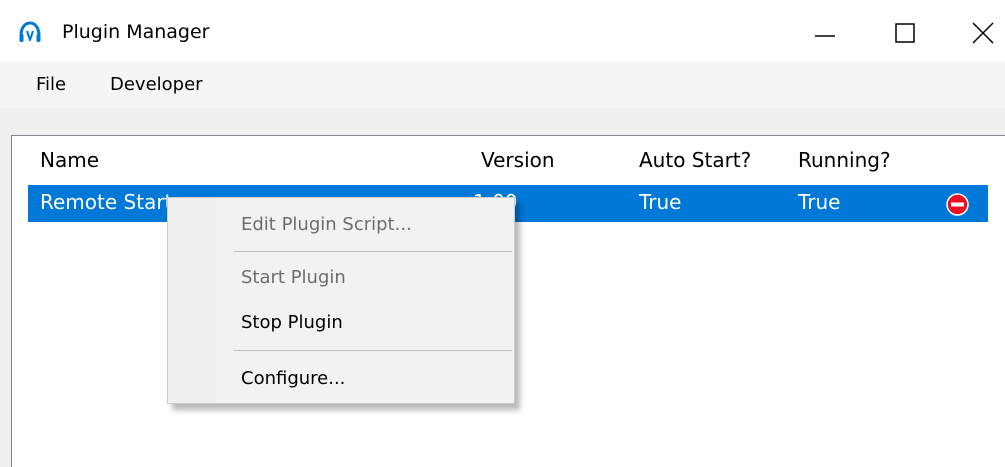  What do you see at coordinates (502, 31) in the screenshot?
I see `title-bar: Plugin Manager` at bounding box center [502, 31].